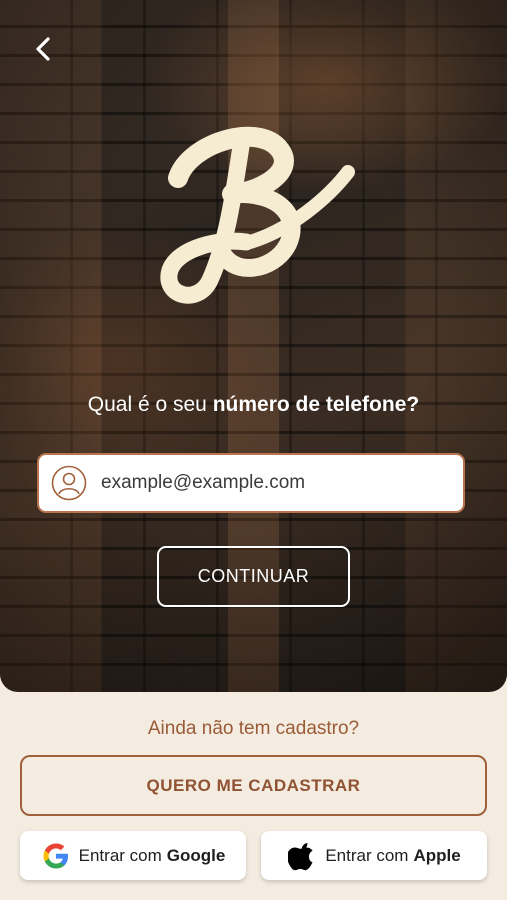 Image resolution: width=507 pixels, height=900 pixels. What do you see at coordinates (56, 856) in the screenshot?
I see `google-icon` at bounding box center [56, 856].